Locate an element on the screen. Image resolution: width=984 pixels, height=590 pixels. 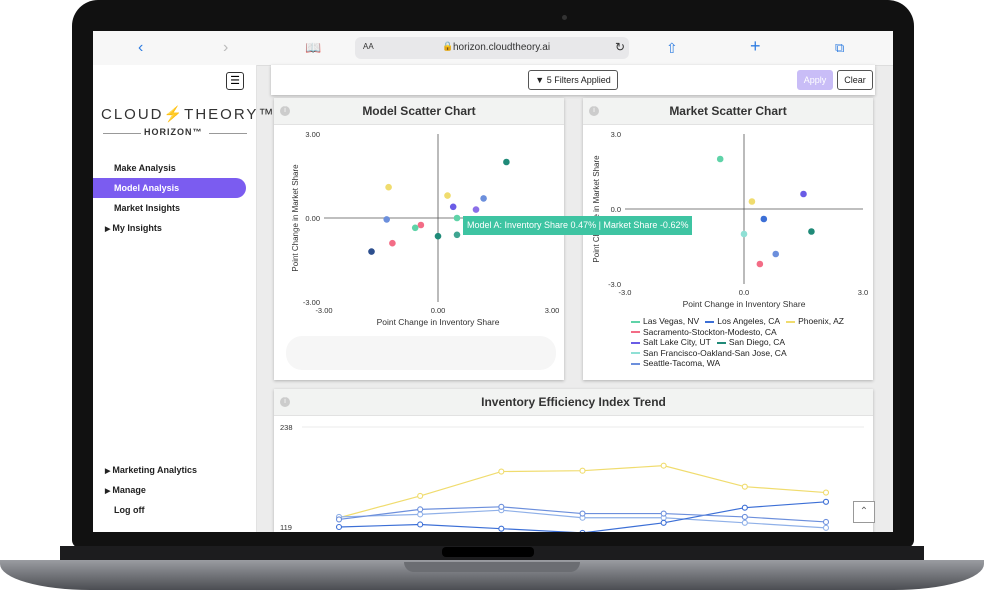
horizon-logo: HORIZON™ is located at coordinates (176, 134).